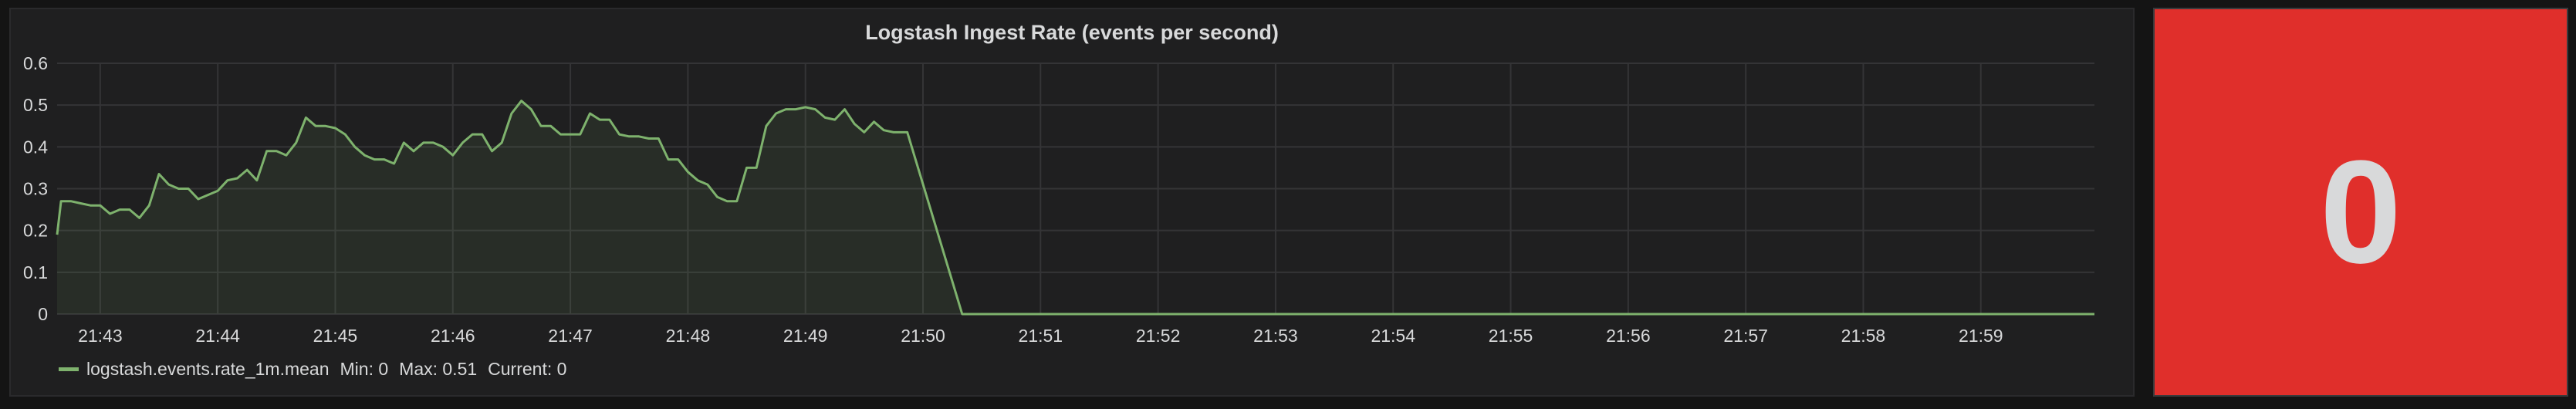 The image size is (2576, 409). What do you see at coordinates (1511, 336) in the screenshot?
I see `x-tick-label: 21:55` at bounding box center [1511, 336].